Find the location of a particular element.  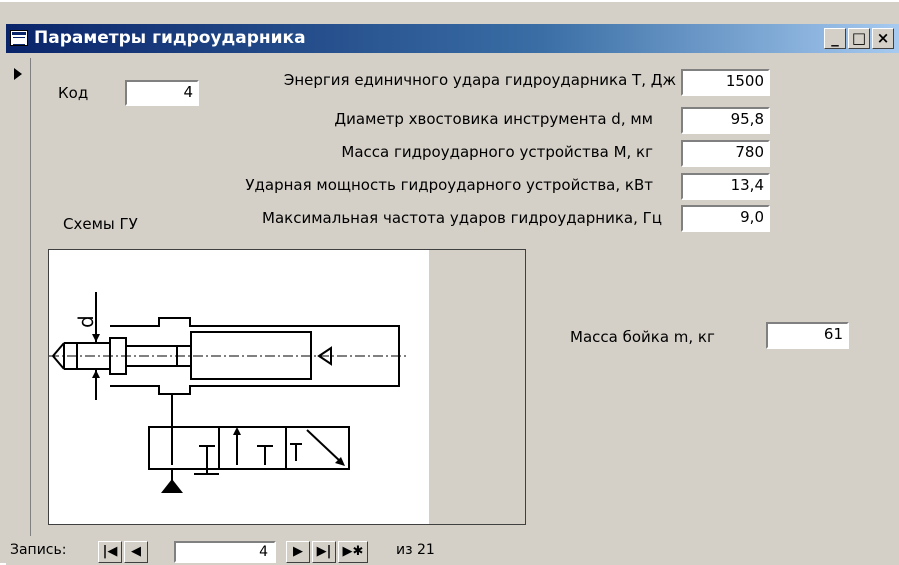

form-icon is located at coordinates (19, 38).